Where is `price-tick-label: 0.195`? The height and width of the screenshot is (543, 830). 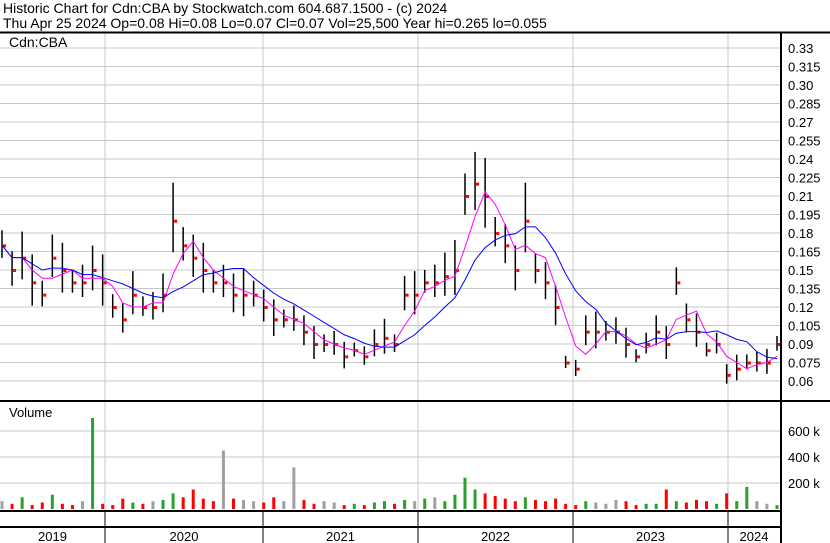 price-tick-label: 0.195 is located at coordinates (804, 215).